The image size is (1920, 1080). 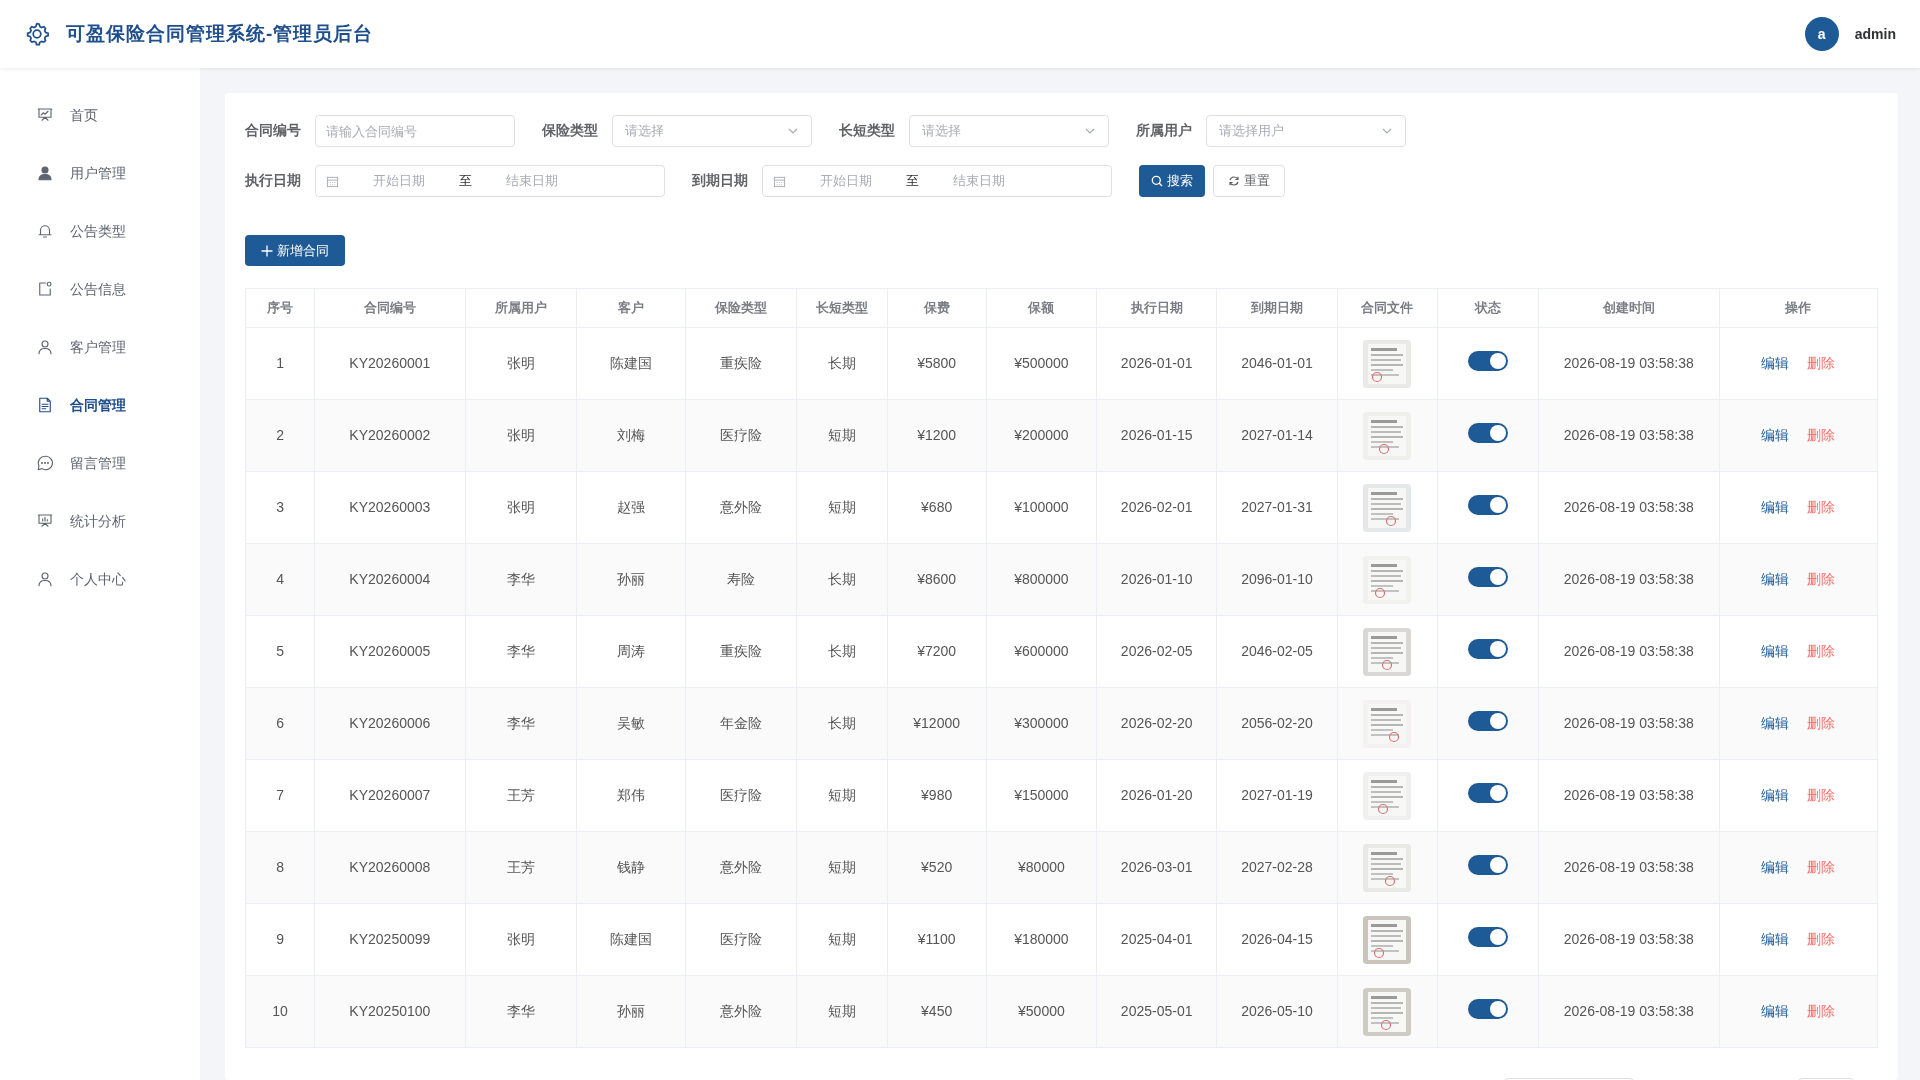 What do you see at coordinates (1156, 867) in the screenshot?
I see `table-cell: 2026-03-01` at bounding box center [1156, 867].